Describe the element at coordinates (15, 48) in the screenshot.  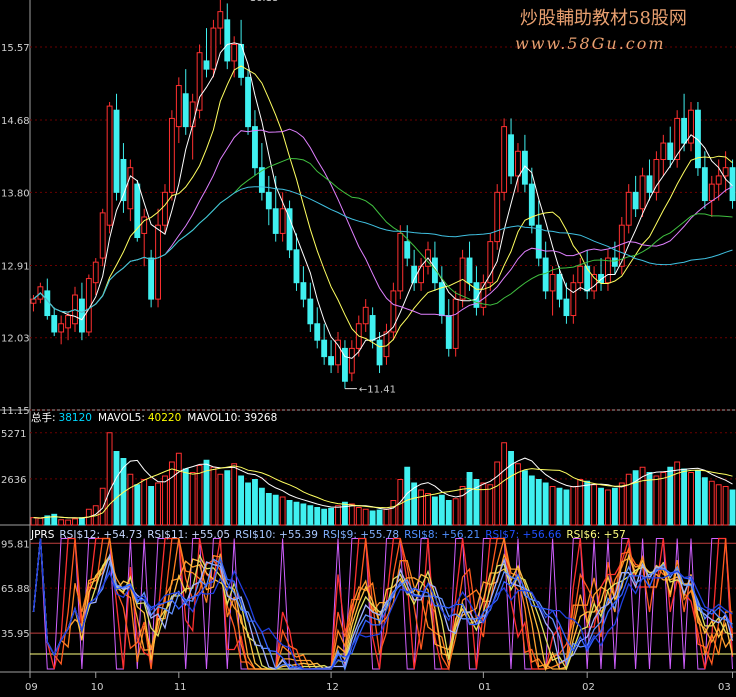
I see `price-tick-label: 15.57` at that location.